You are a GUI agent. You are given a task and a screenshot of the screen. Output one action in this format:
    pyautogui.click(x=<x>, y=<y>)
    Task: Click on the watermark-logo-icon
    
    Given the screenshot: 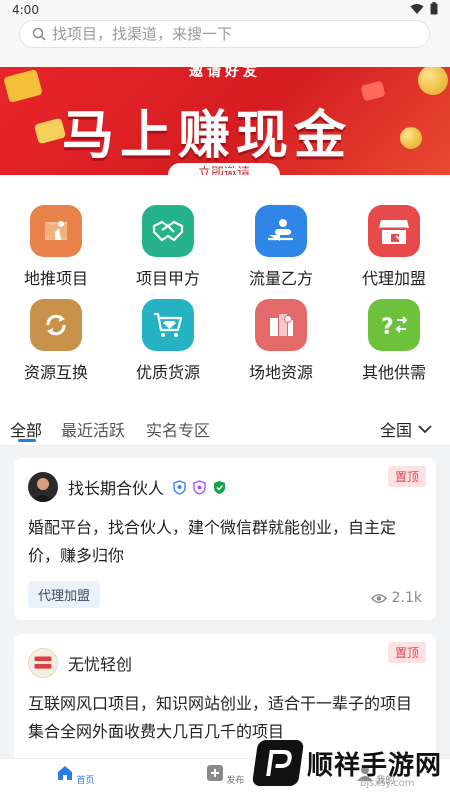 What is the action you would take?
    pyautogui.click(x=278, y=763)
    